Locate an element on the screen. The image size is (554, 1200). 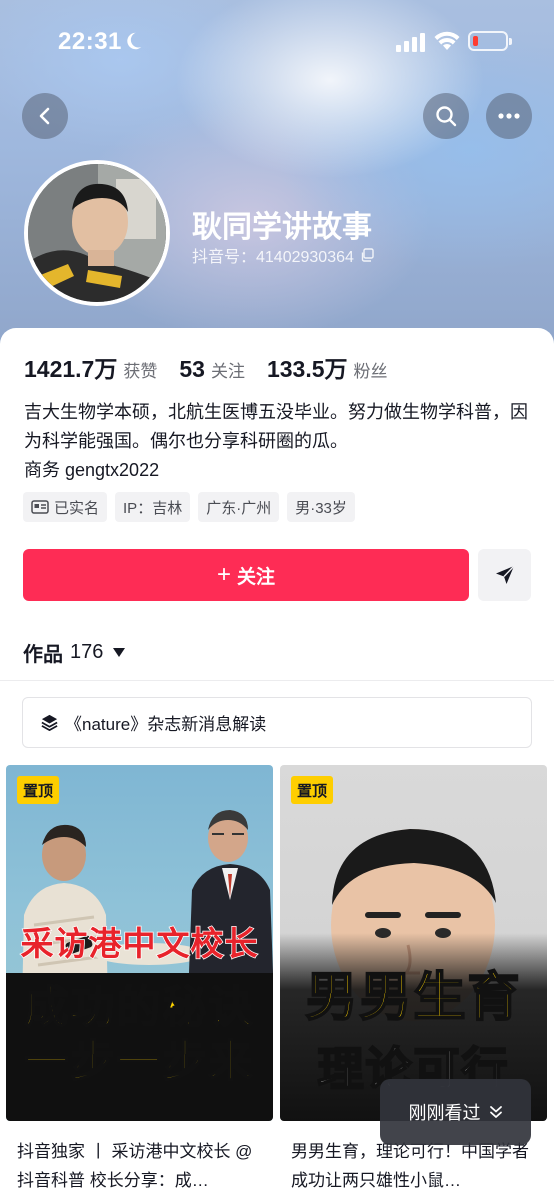
tag-gender-age: 男·33岁 is located at coordinates (321, 507).